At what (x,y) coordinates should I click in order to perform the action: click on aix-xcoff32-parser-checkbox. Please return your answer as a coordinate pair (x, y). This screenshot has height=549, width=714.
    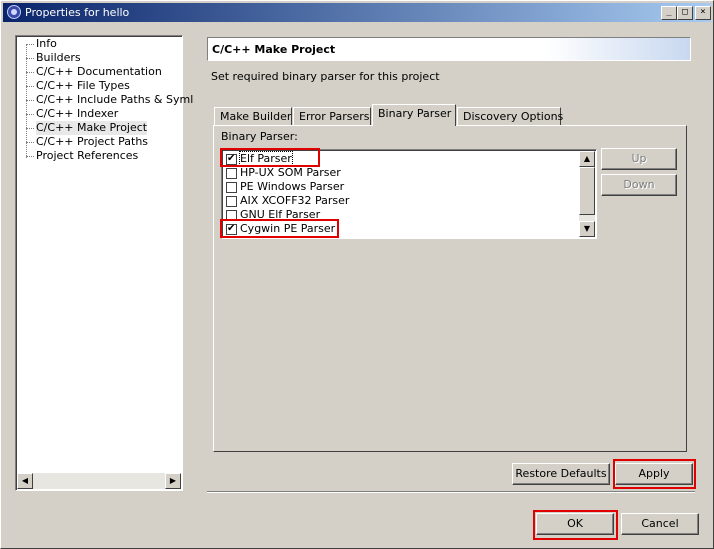
    Looking at the image, I should click on (231, 201).